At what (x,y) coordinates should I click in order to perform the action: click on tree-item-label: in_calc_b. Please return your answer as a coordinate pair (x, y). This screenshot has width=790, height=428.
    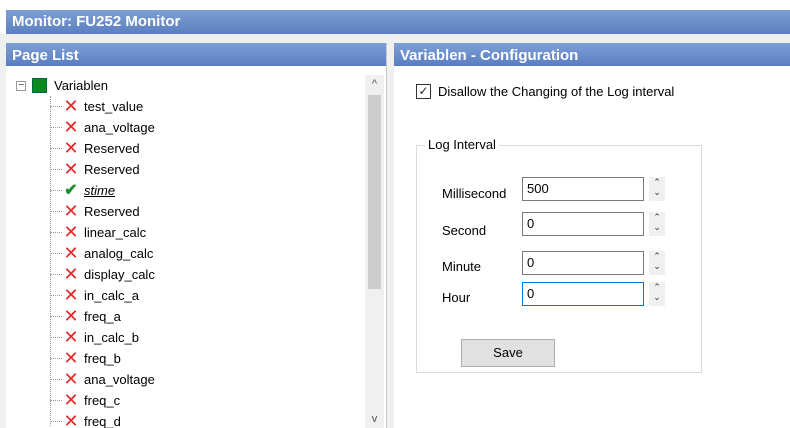
    Looking at the image, I should click on (111, 337).